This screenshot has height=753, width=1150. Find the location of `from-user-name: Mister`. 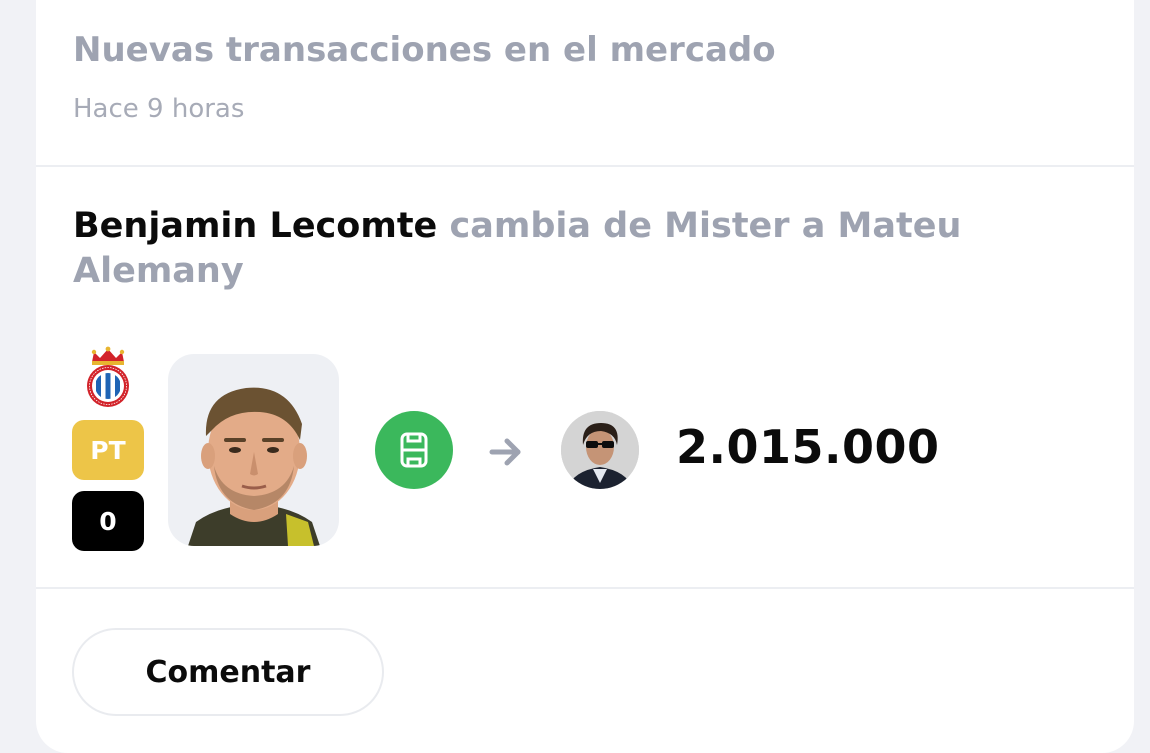

from-user-name: Mister is located at coordinates (727, 226).